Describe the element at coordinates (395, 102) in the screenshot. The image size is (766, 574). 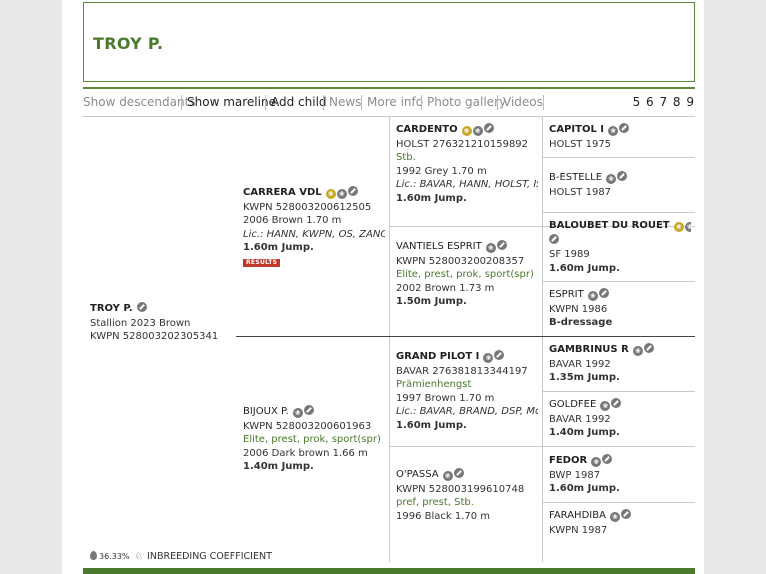
I see `nav-more-info: More info` at that location.